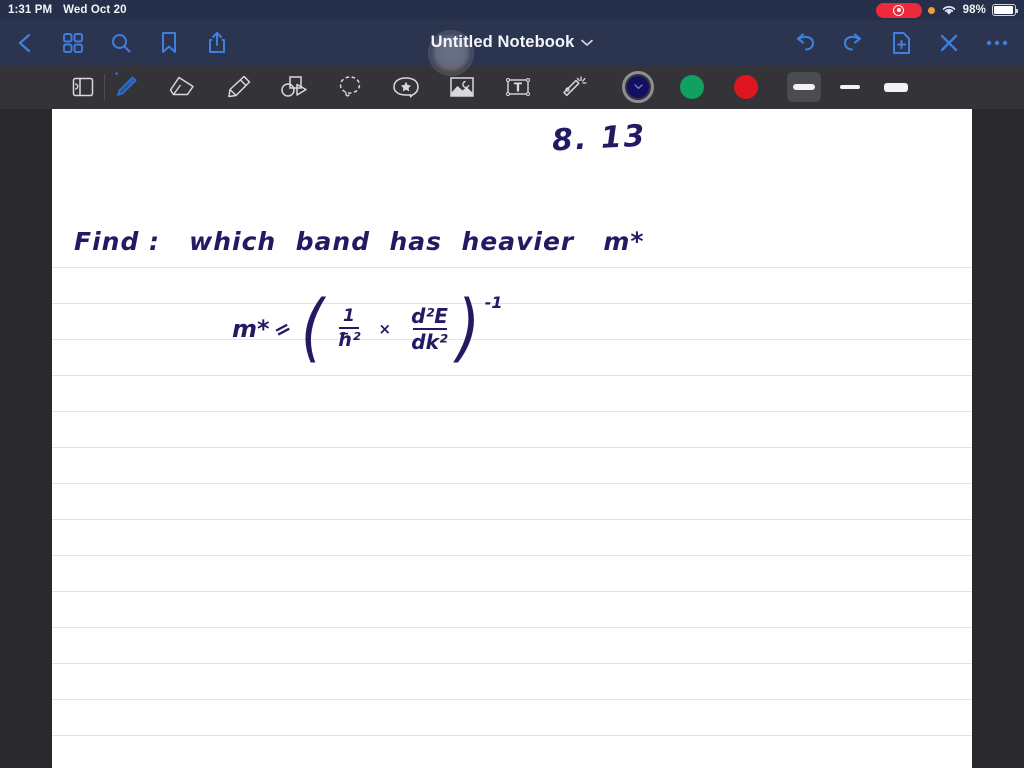 Image resolution: width=1024 pixels, height=768 pixels. What do you see at coordinates (429, 315) in the screenshot?
I see `formula-frac2-numerator: d²E` at bounding box center [429, 315].